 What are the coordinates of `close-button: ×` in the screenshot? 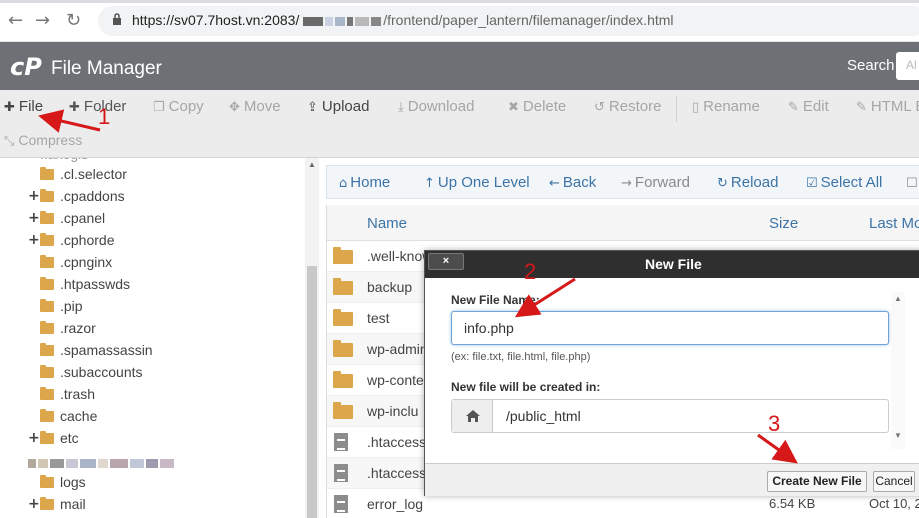 It's located at (446, 261).